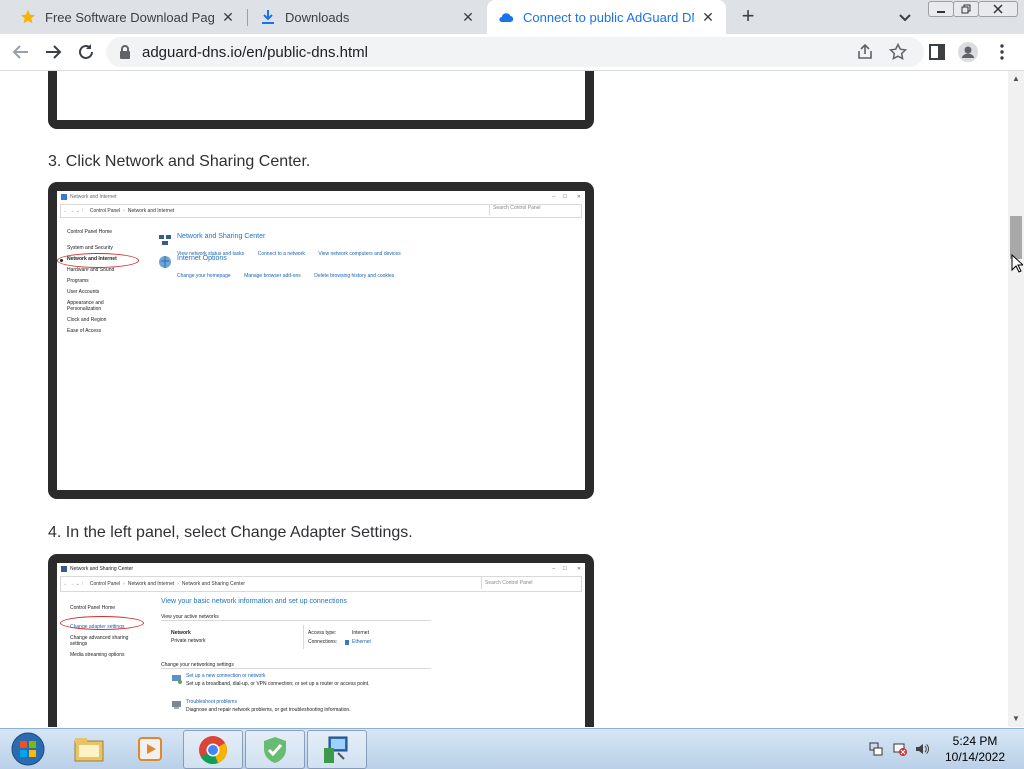 This screenshot has width=1024, height=769. I want to click on tab-label: Connect to public AdGuard DNS, so click(608, 17).